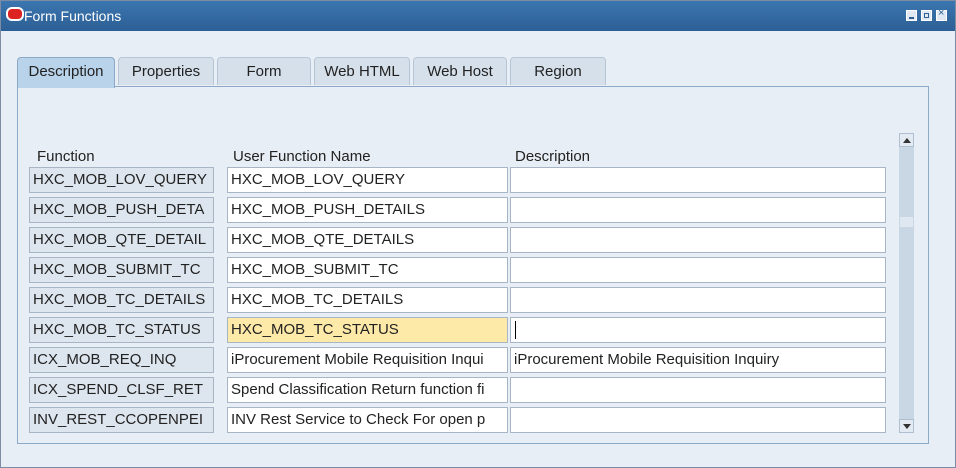 The image size is (956, 468). I want to click on text-cursor, so click(515, 330).